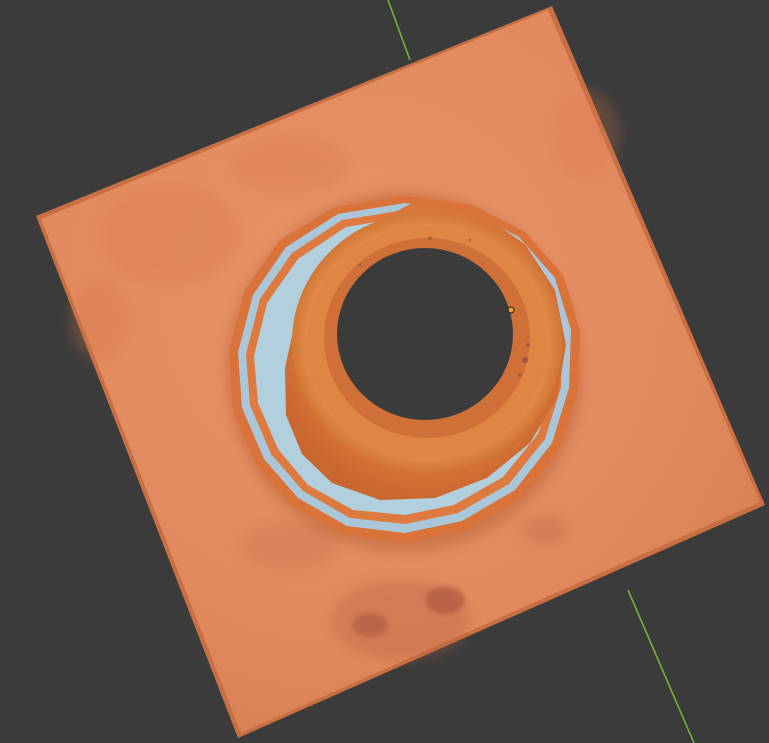 This screenshot has width=769, height=743. I want to click on y-axis-line-lower, so click(661, 666).